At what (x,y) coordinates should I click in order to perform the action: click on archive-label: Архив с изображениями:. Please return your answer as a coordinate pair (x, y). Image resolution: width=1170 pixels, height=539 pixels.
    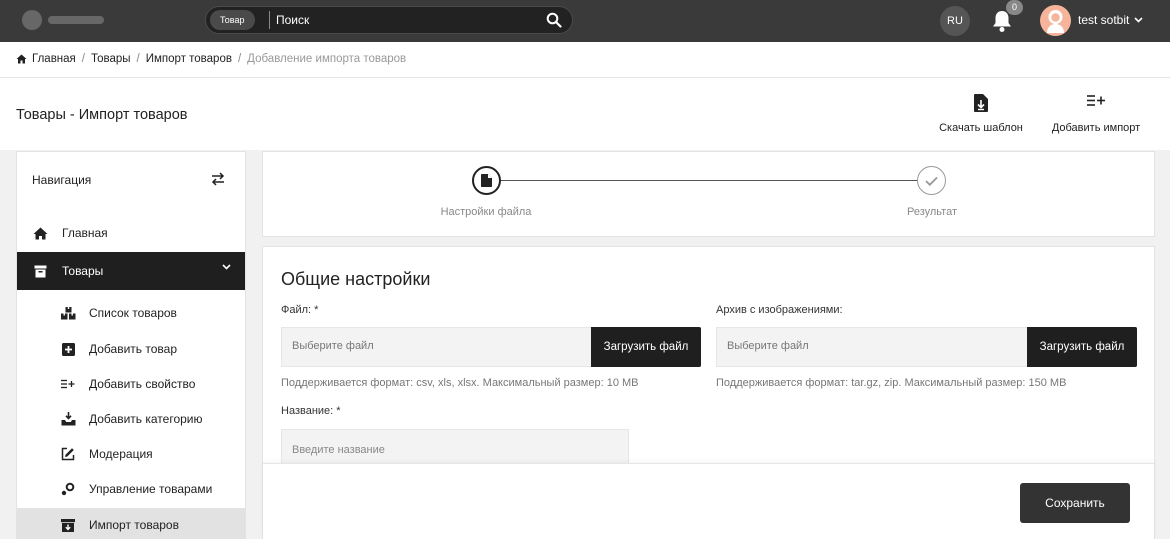
    Looking at the image, I should click on (779, 310).